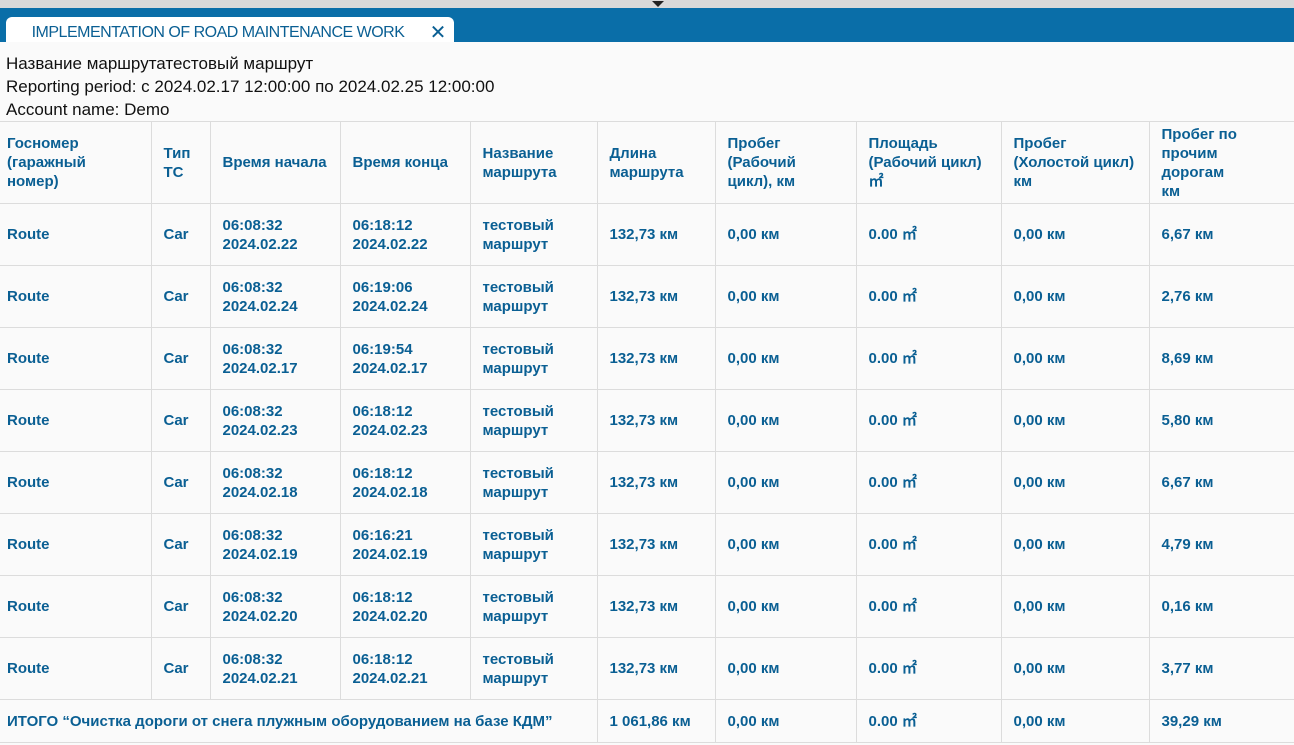  What do you see at coordinates (1221, 668) in the screenshot?
I see `cell-other: 3,77 км` at bounding box center [1221, 668].